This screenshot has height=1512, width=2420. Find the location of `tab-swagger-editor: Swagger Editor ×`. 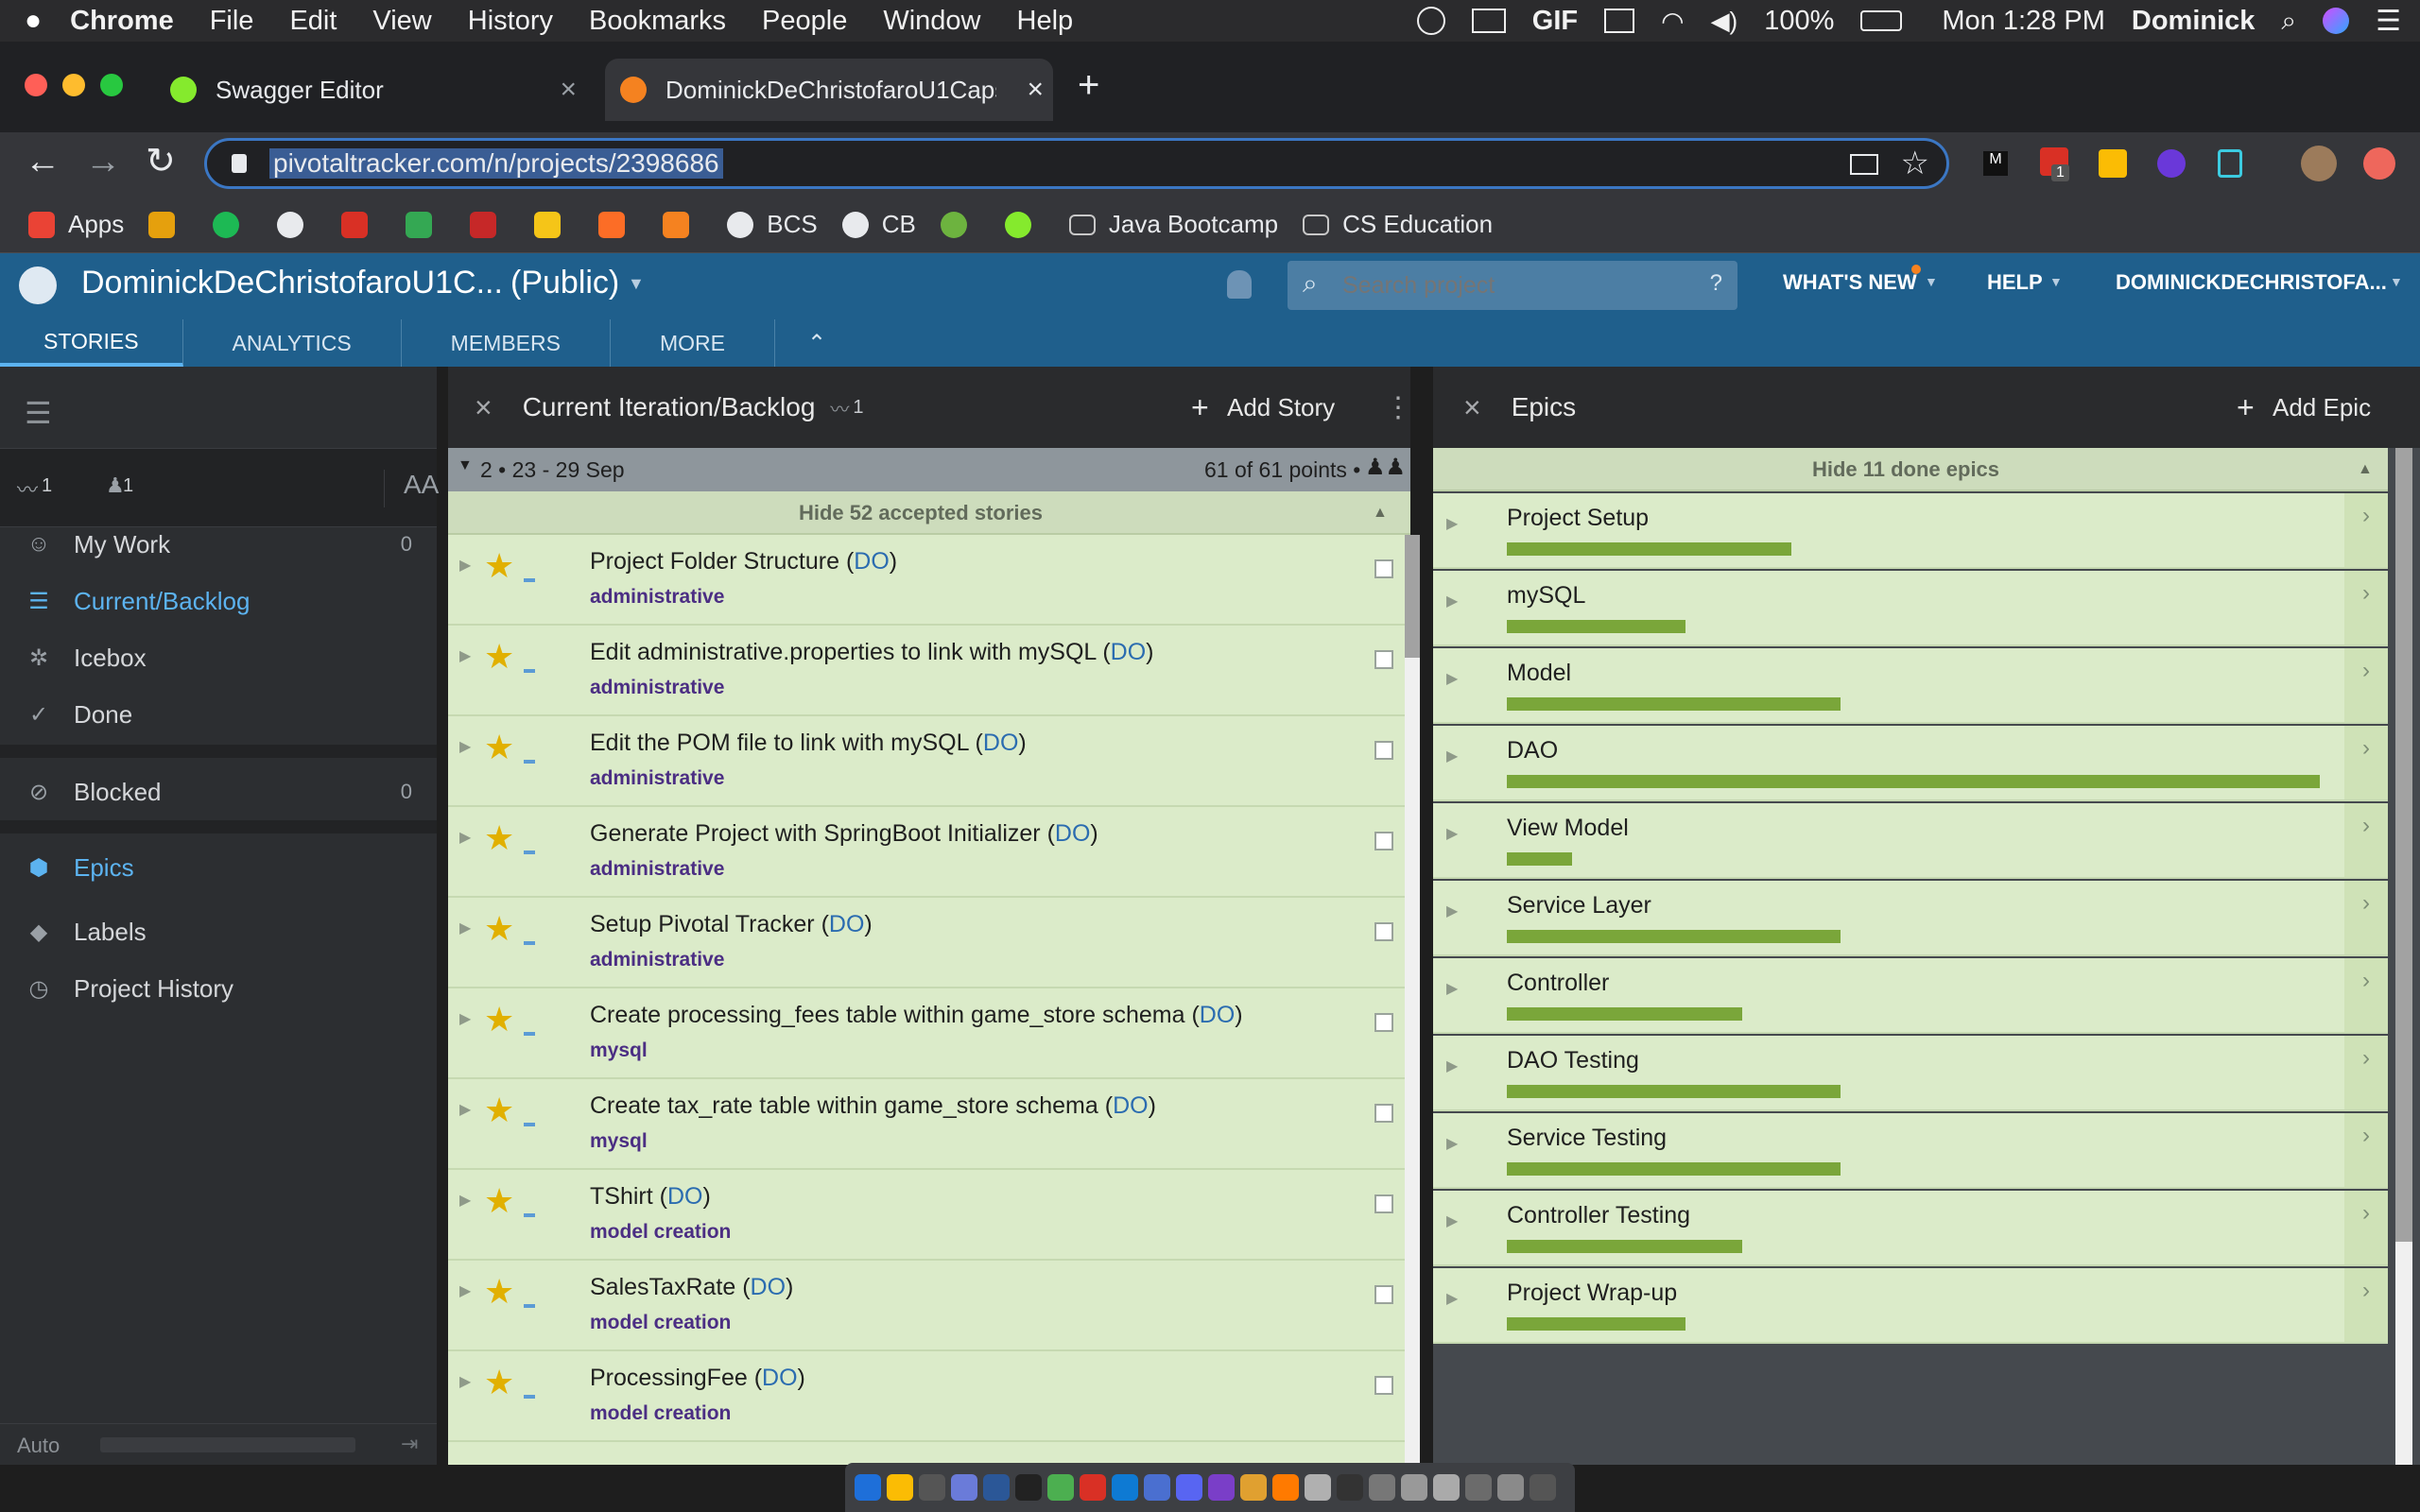

tab-swagger-editor: Swagger Editor × is located at coordinates (368, 90).